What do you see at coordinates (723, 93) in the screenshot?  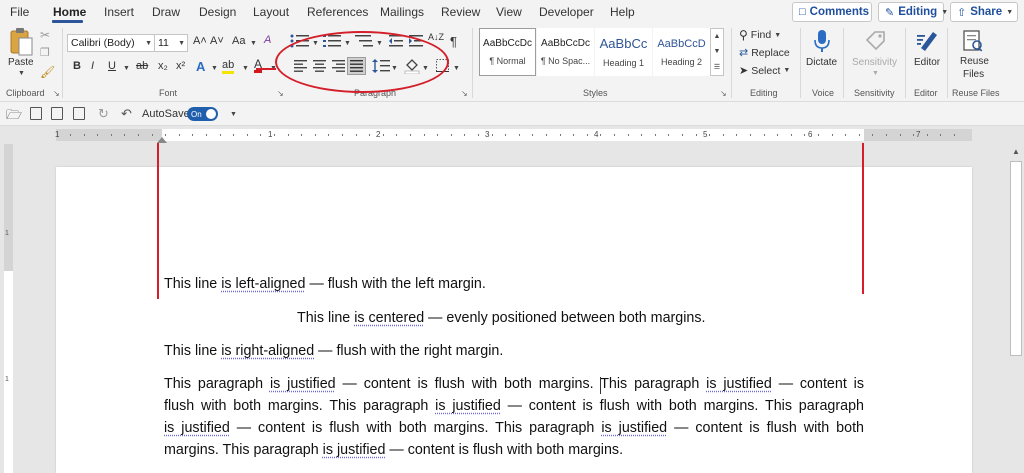 I see `styles-launcher-icon: ↘` at bounding box center [723, 93].